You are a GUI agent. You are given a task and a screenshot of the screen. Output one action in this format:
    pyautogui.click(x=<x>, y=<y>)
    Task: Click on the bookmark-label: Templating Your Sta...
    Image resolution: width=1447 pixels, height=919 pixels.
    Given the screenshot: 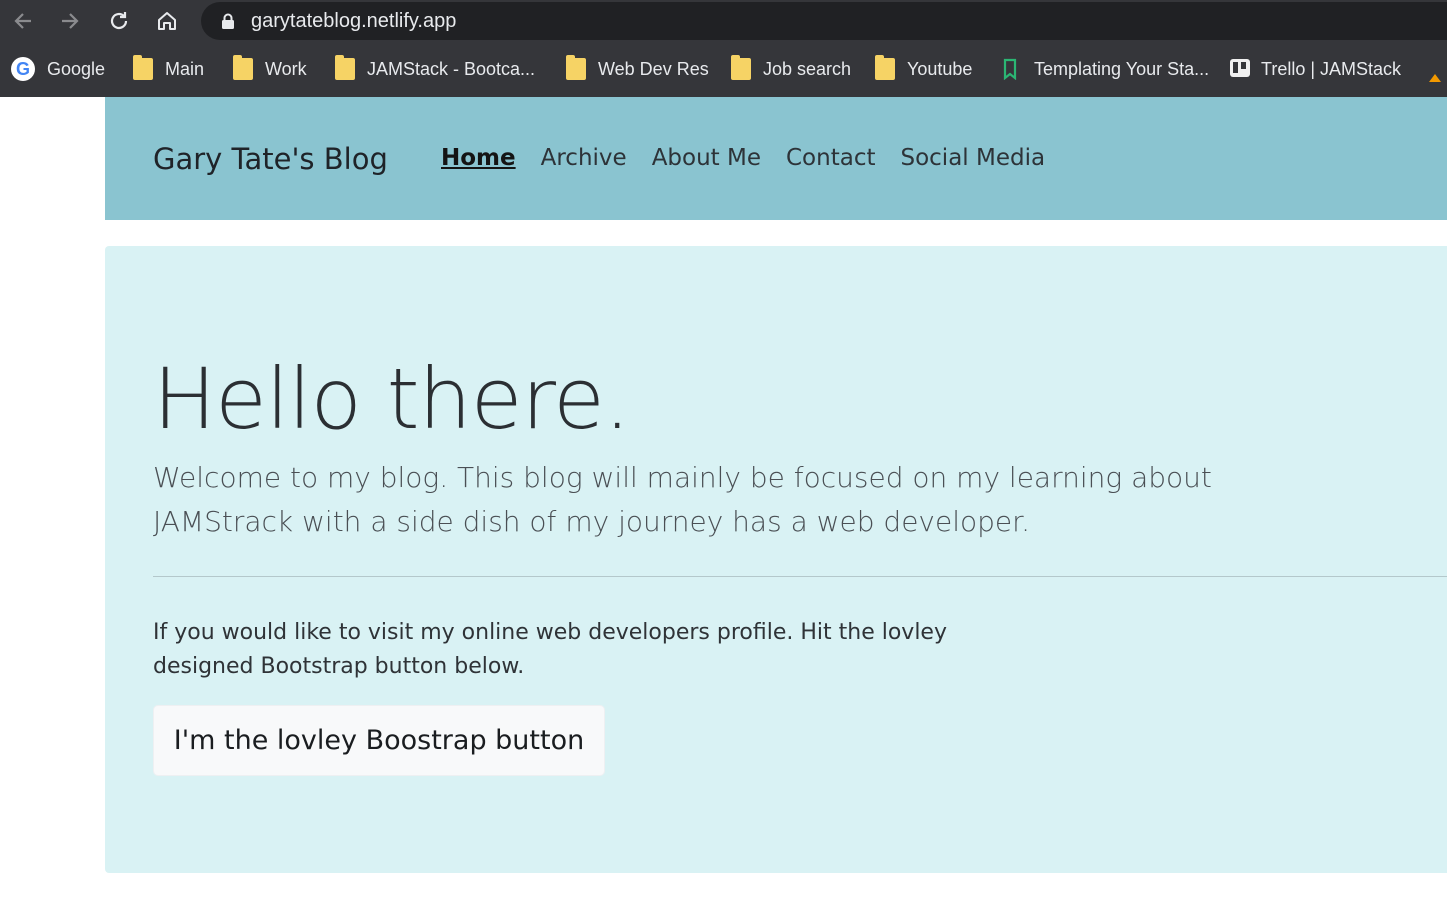 What is the action you would take?
    pyautogui.click(x=1122, y=68)
    